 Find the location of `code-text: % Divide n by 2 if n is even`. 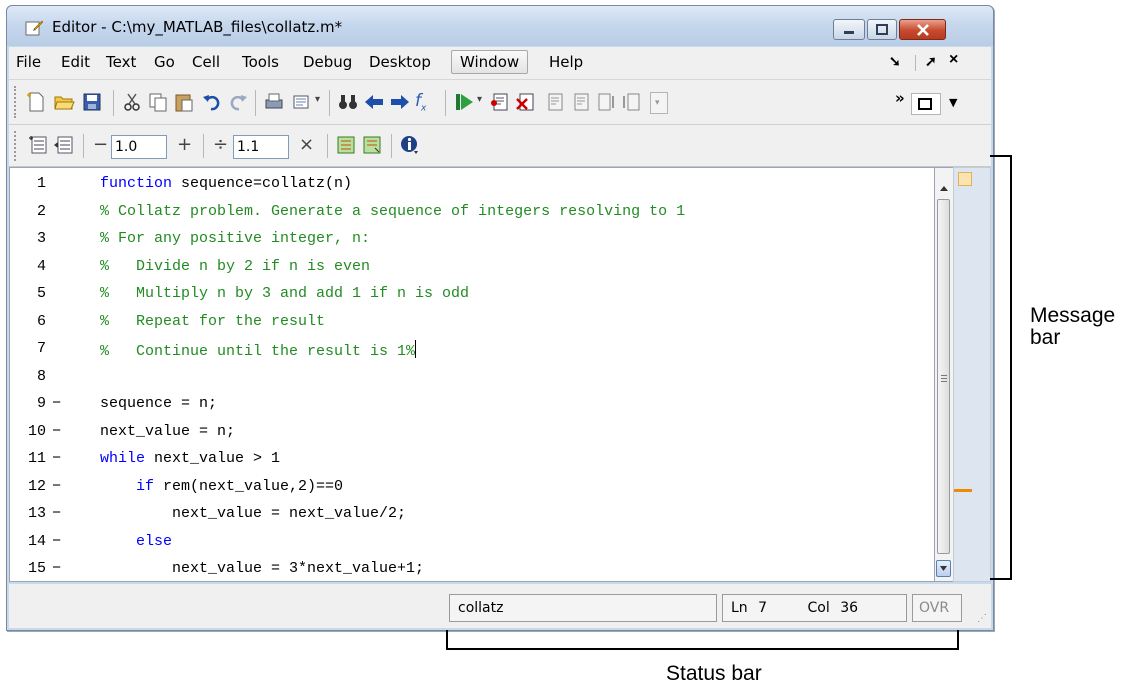

code-text: % Divide n by 2 if n is even is located at coordinates (235, 266).